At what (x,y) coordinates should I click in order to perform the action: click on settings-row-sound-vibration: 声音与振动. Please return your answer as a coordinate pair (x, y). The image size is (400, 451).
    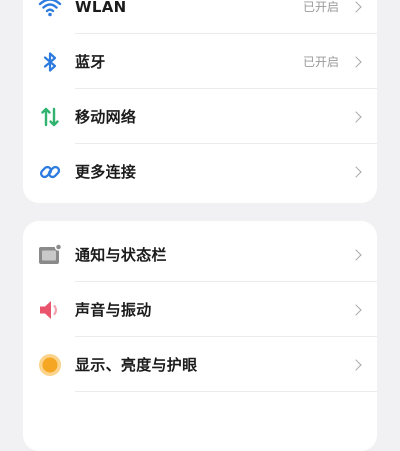
    Looking at the image, I should click on (200, 309).